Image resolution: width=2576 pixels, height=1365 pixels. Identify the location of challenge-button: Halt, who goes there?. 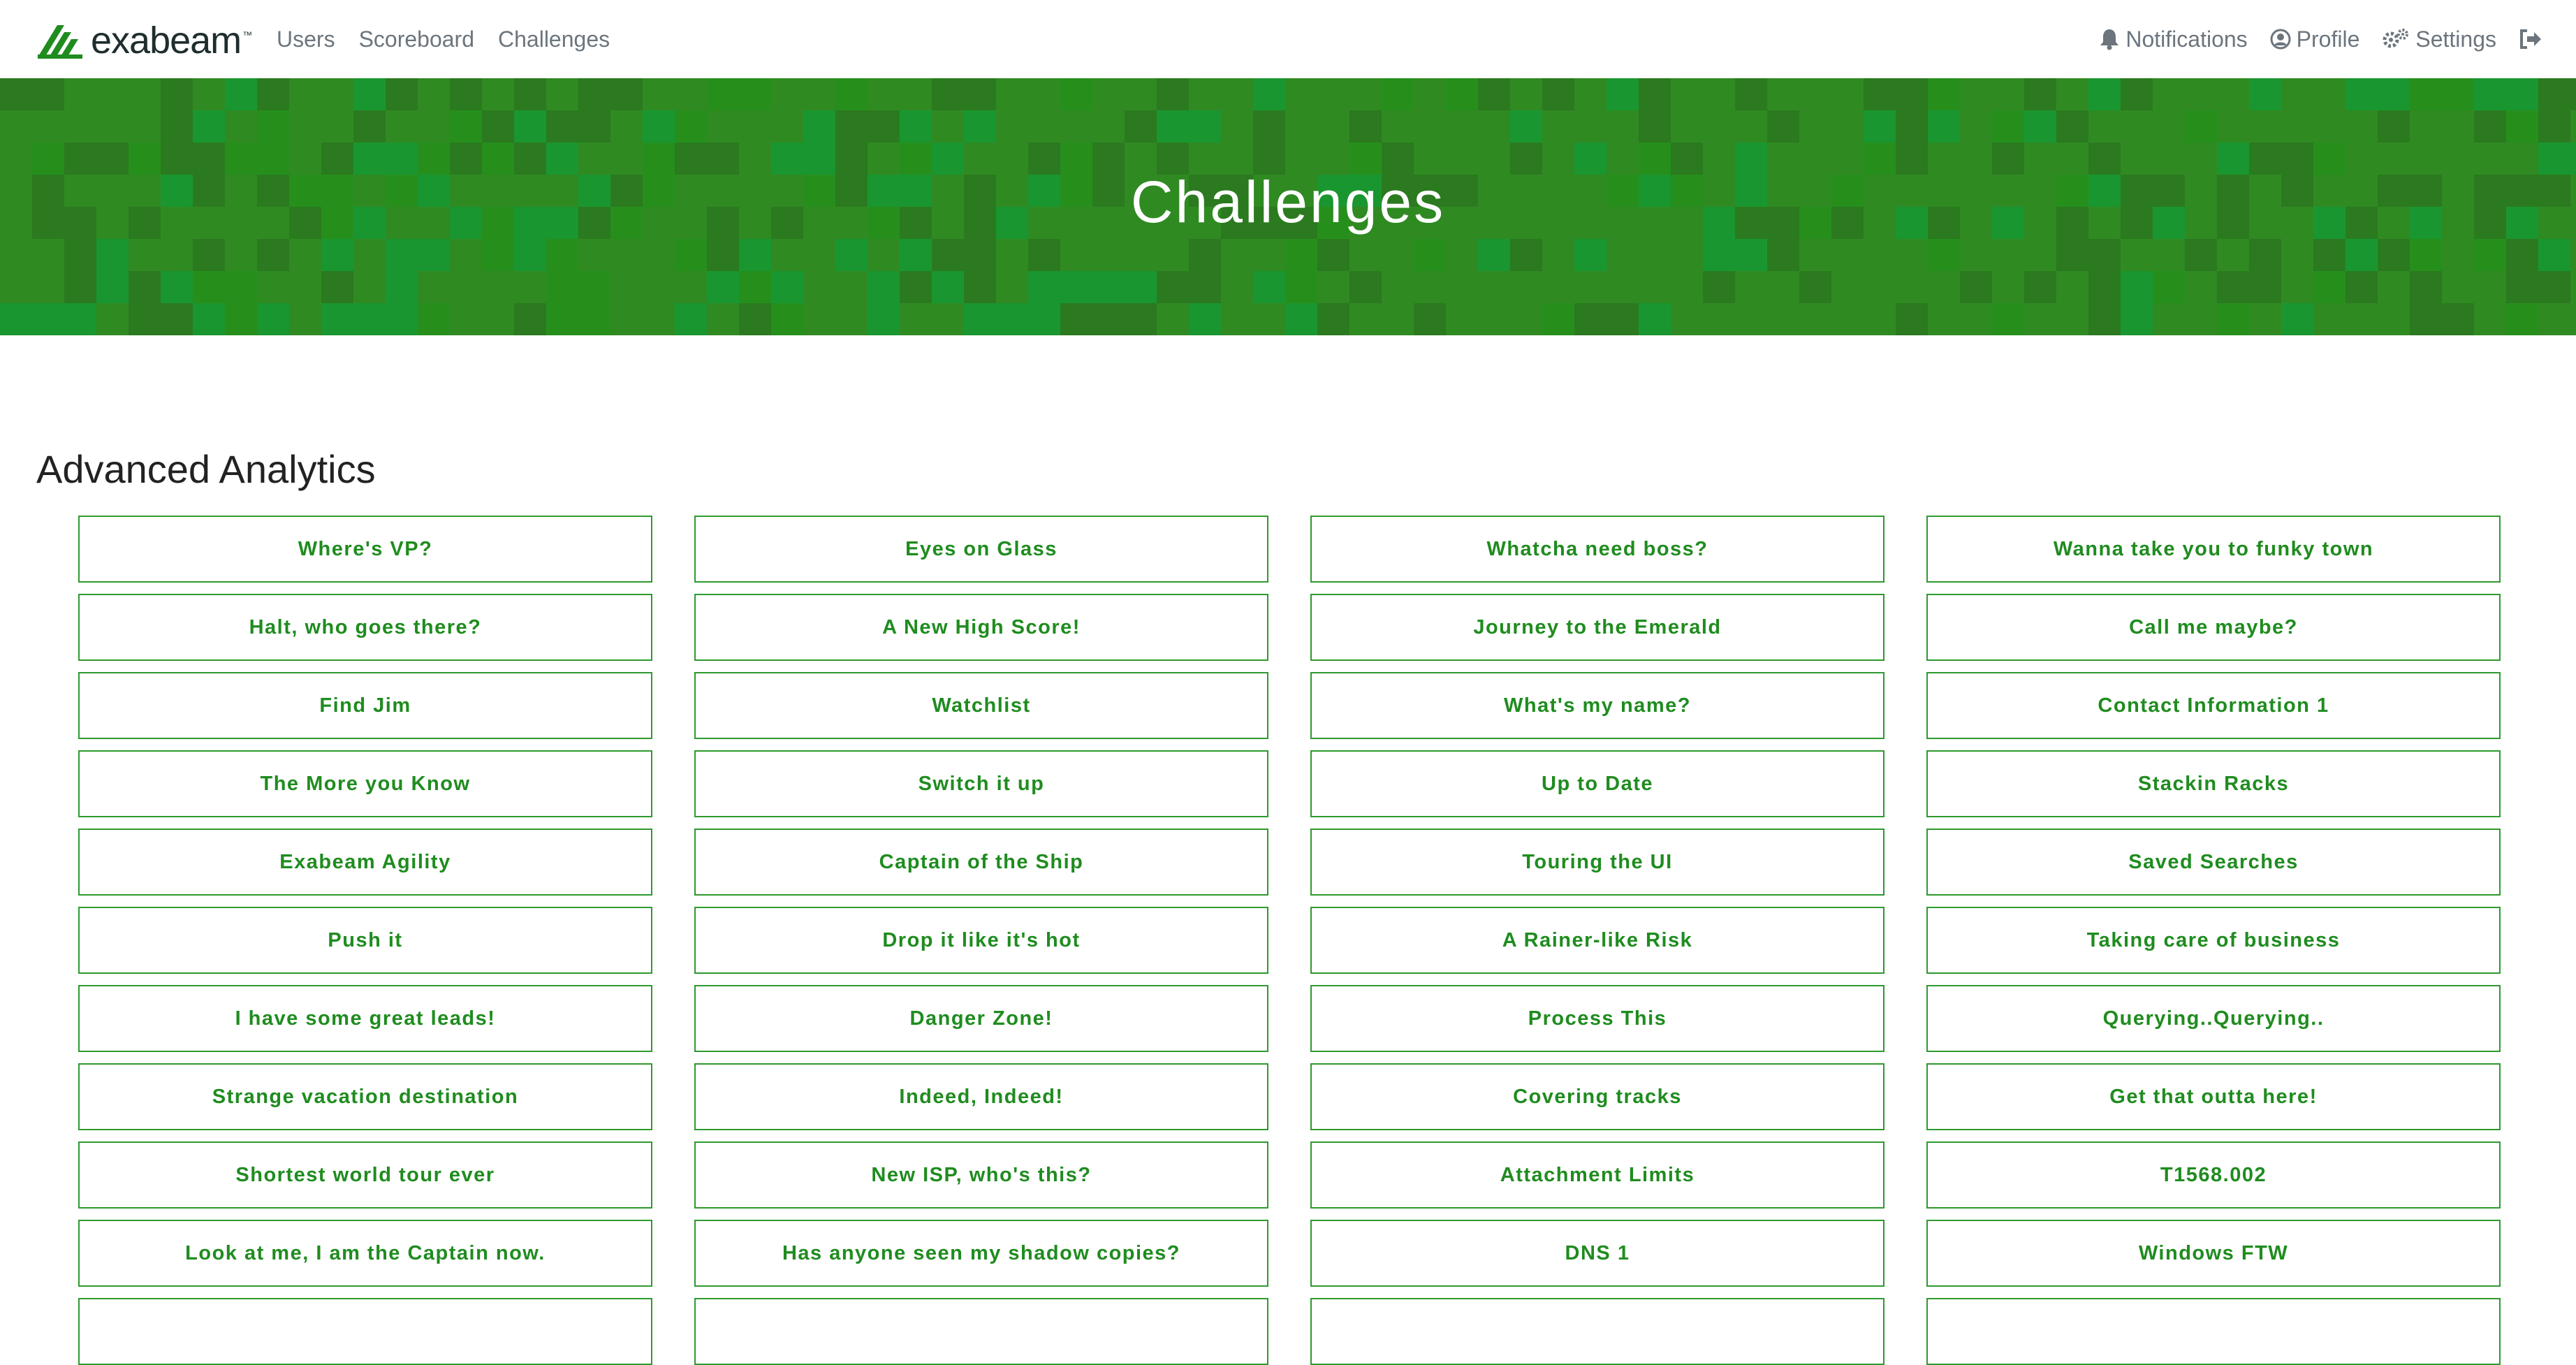
(365, 627).